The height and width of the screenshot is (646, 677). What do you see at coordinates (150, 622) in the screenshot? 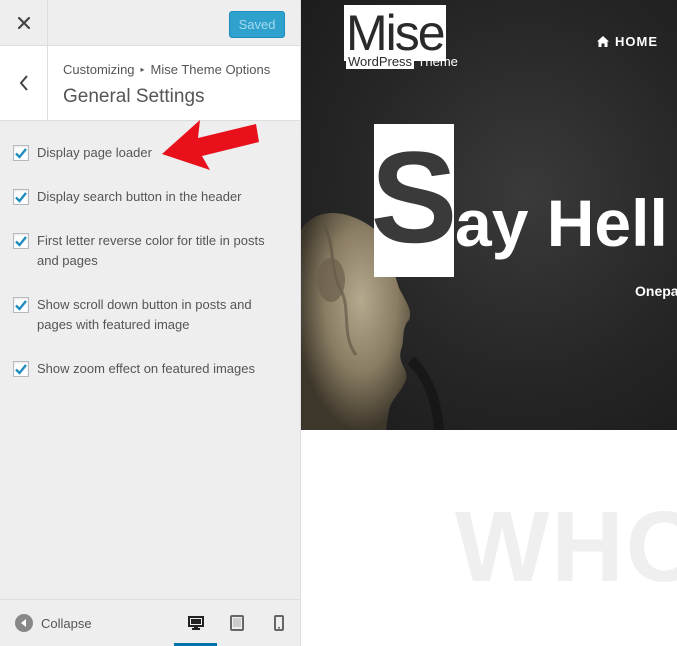
I see `customizer-footer: Collapse` at bounding box center [150, 622].